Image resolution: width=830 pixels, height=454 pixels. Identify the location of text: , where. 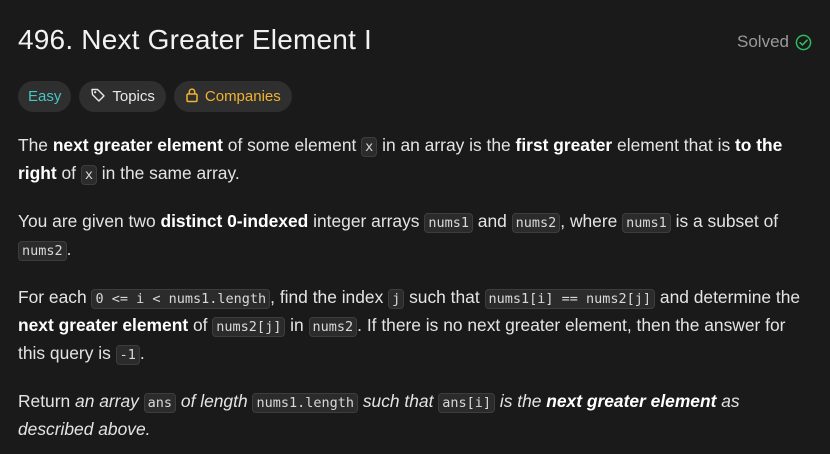
(591, 221).